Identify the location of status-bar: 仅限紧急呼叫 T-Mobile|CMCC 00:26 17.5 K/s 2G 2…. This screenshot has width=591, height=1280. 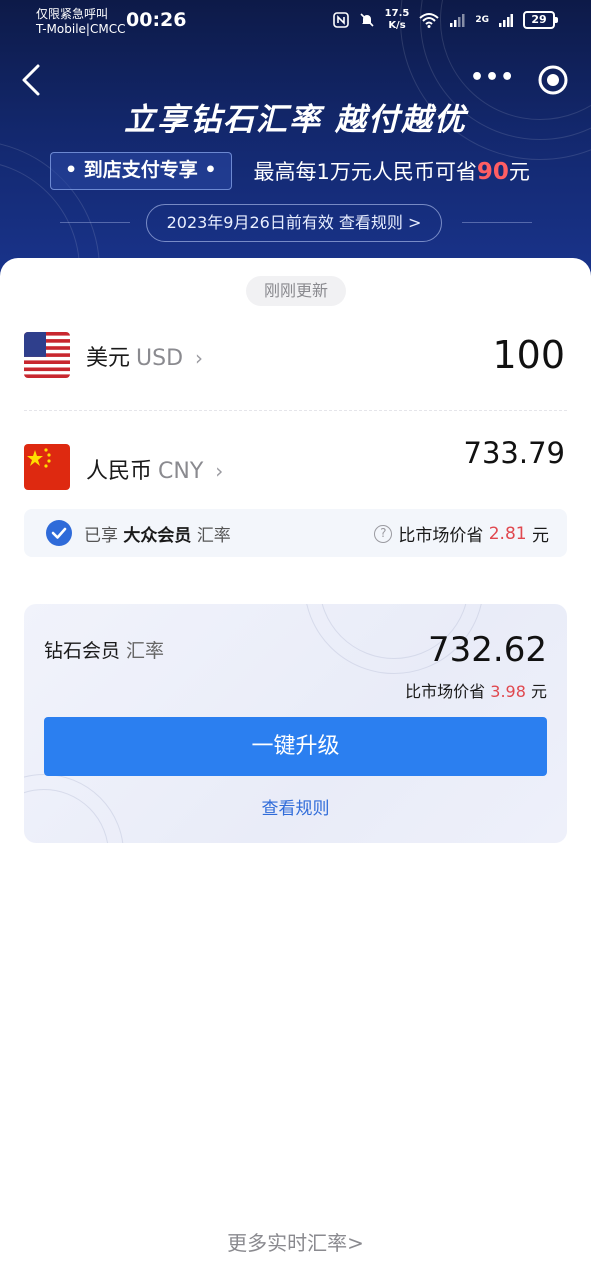
(295, 22).